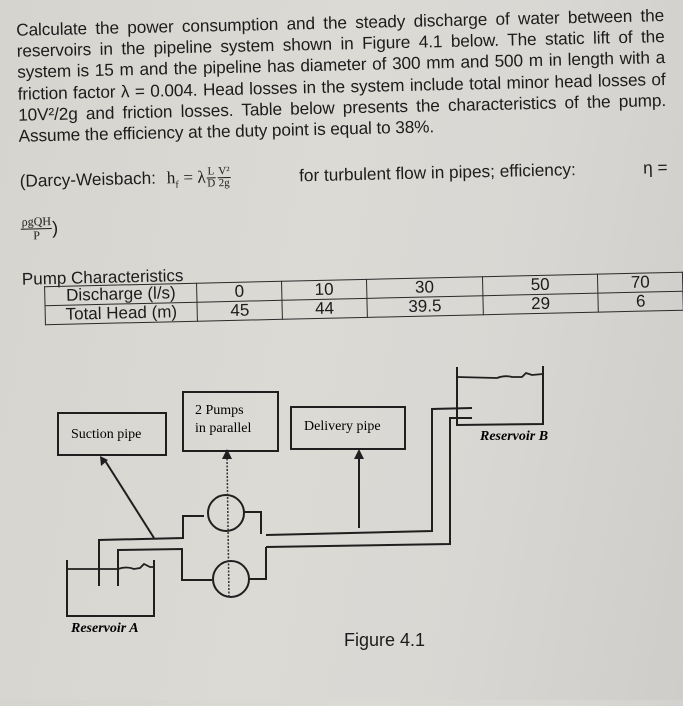 The image size is (683, 706). I want to click on suction-pipe-upper, so click(151, 550).